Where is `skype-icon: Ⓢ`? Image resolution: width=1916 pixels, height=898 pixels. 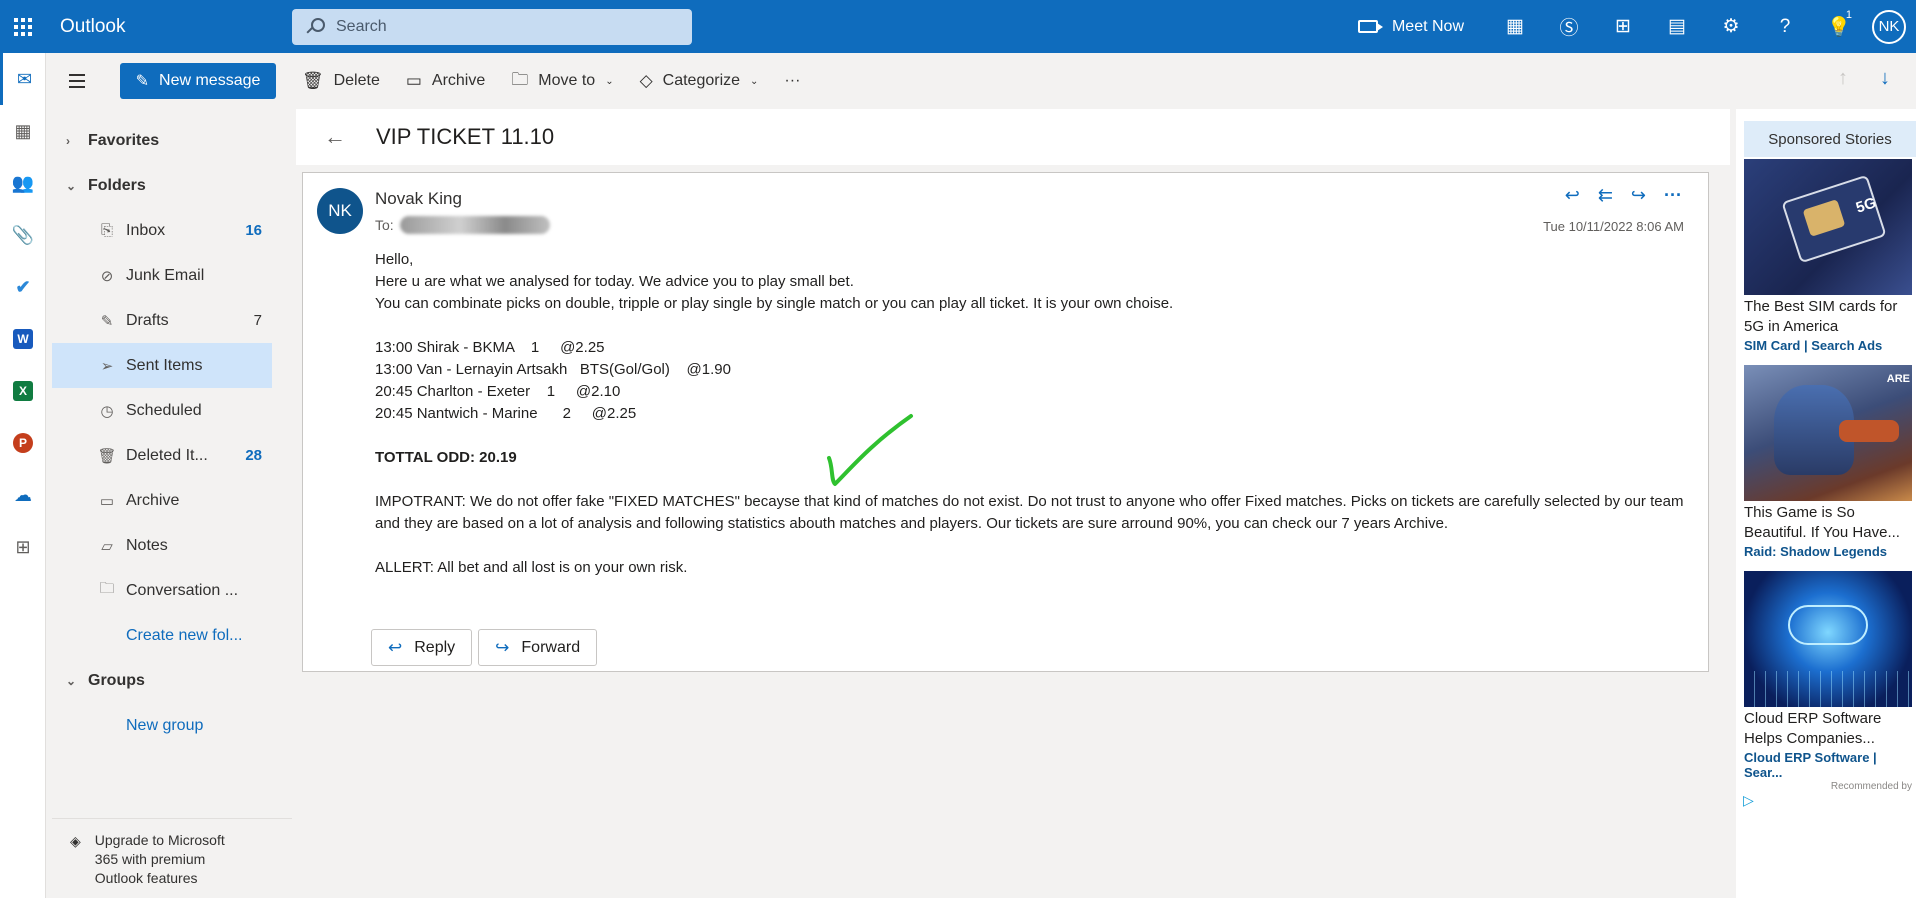 skype-icon: Ⓢ is located at coordinates (1569, 26).